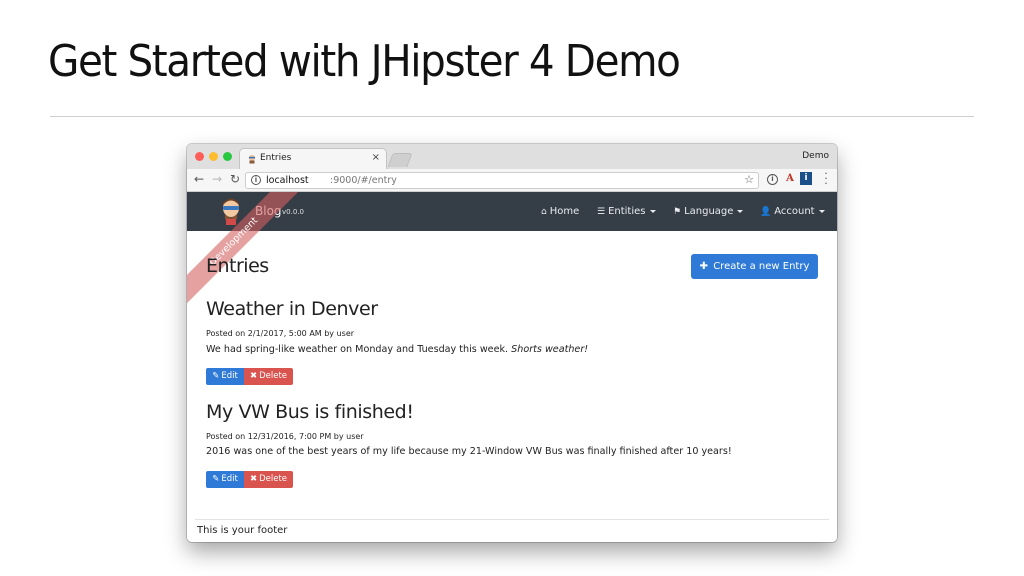  What do you see at coordinates (227, 156) in the screenshot?
I see `window-zoom-button` at bounding box center [227, 156].